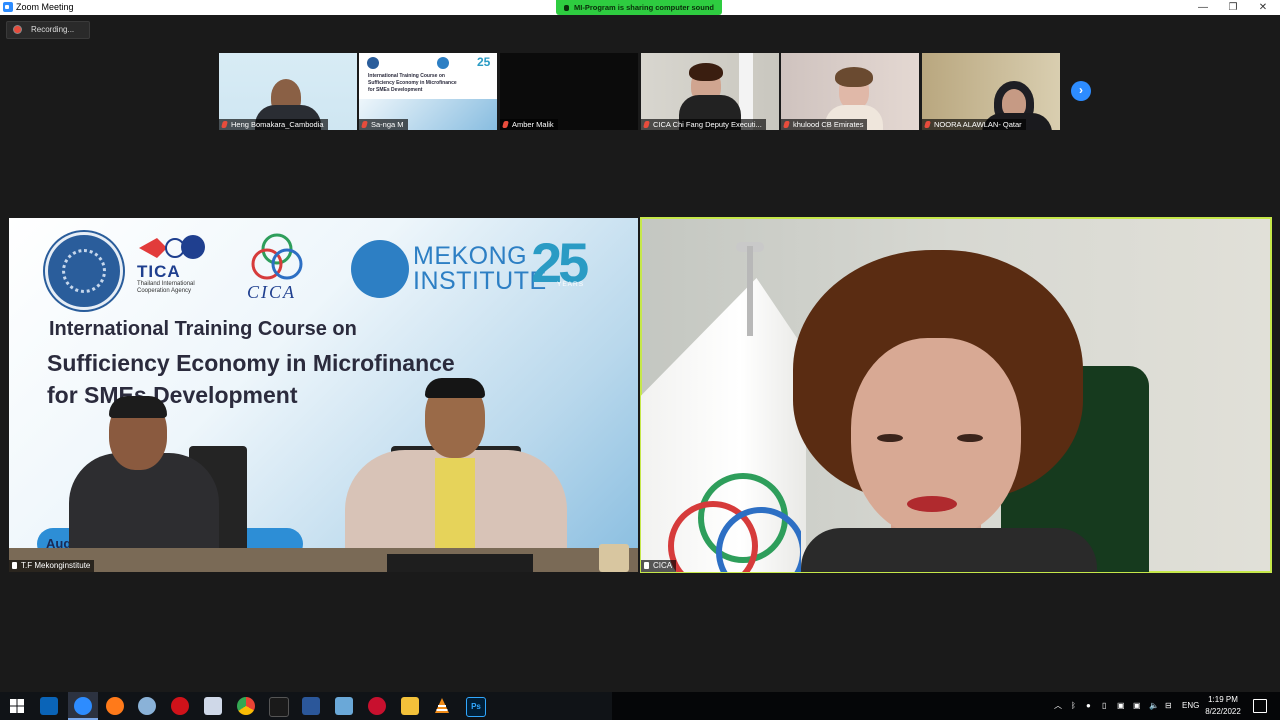  I want to click on mekong-wordmark: MEKONG INSTITUTE, so click(480, 269).